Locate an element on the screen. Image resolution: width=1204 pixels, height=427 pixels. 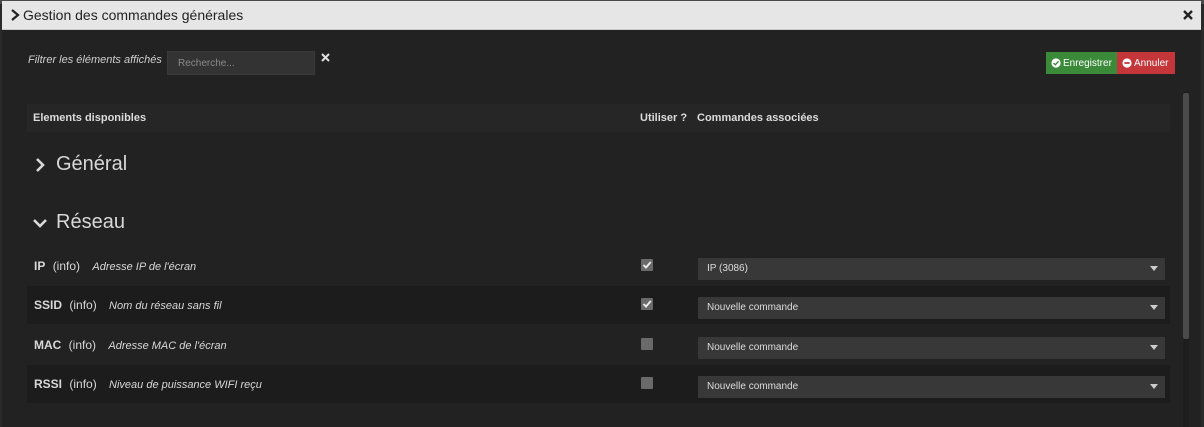
section-label: Général is located at coordinates (92, 164).